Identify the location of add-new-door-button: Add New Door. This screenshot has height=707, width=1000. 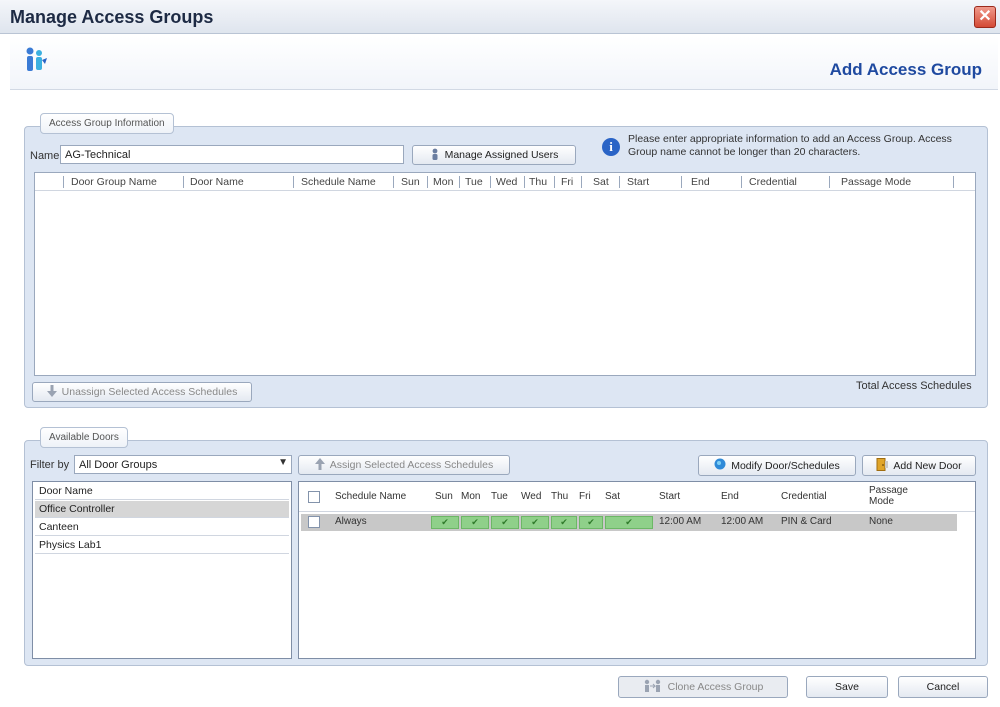
(919, 465).